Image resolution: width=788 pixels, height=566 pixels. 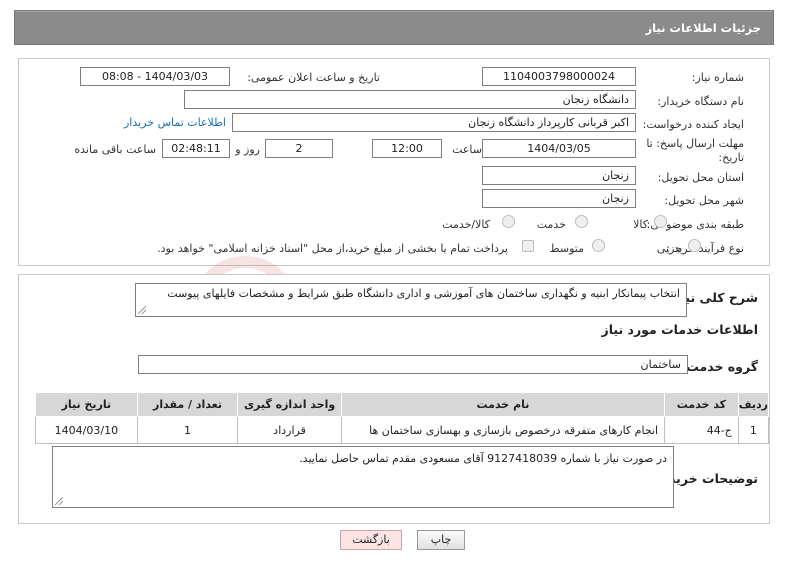 What do you see at coordinates (289, 404) in the screenshot?
I see `col-unit-header: واحد اندازه گیری` at bounding box center [289, 404].